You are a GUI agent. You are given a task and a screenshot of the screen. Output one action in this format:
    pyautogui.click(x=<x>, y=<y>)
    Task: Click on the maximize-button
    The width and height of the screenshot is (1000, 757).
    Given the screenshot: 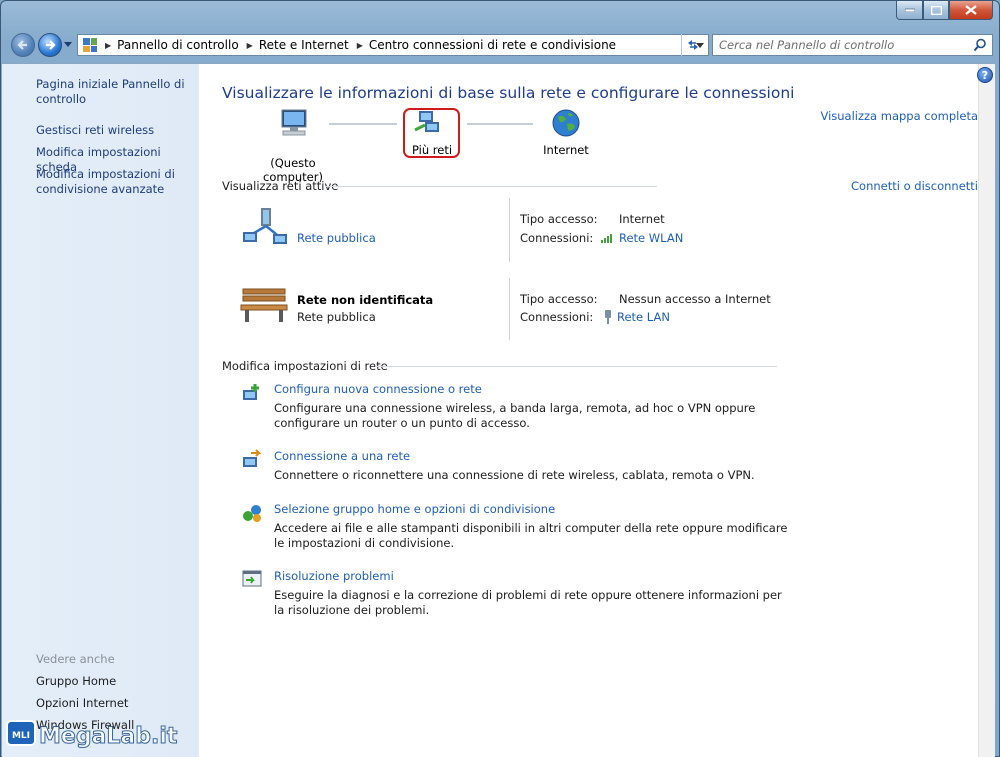 What is the action you would take?
    pyautogui.click(x=936, y=10)
    